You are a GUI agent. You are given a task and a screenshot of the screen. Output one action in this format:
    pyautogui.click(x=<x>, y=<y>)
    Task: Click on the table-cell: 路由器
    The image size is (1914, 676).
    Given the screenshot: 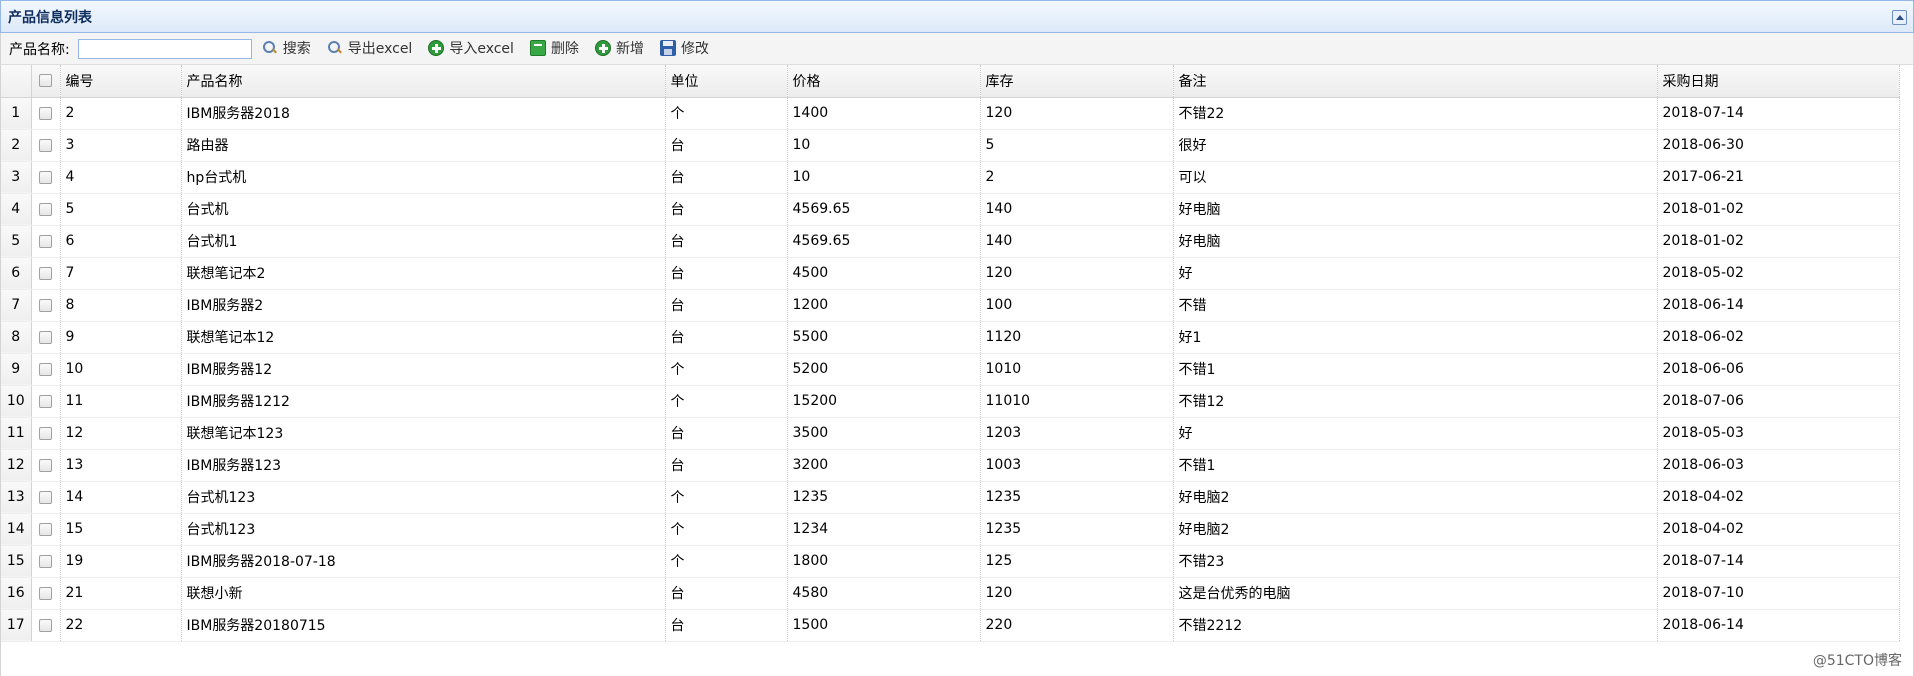 What is the action you would take?
    pyautogui.click(x=423, y=145)
    